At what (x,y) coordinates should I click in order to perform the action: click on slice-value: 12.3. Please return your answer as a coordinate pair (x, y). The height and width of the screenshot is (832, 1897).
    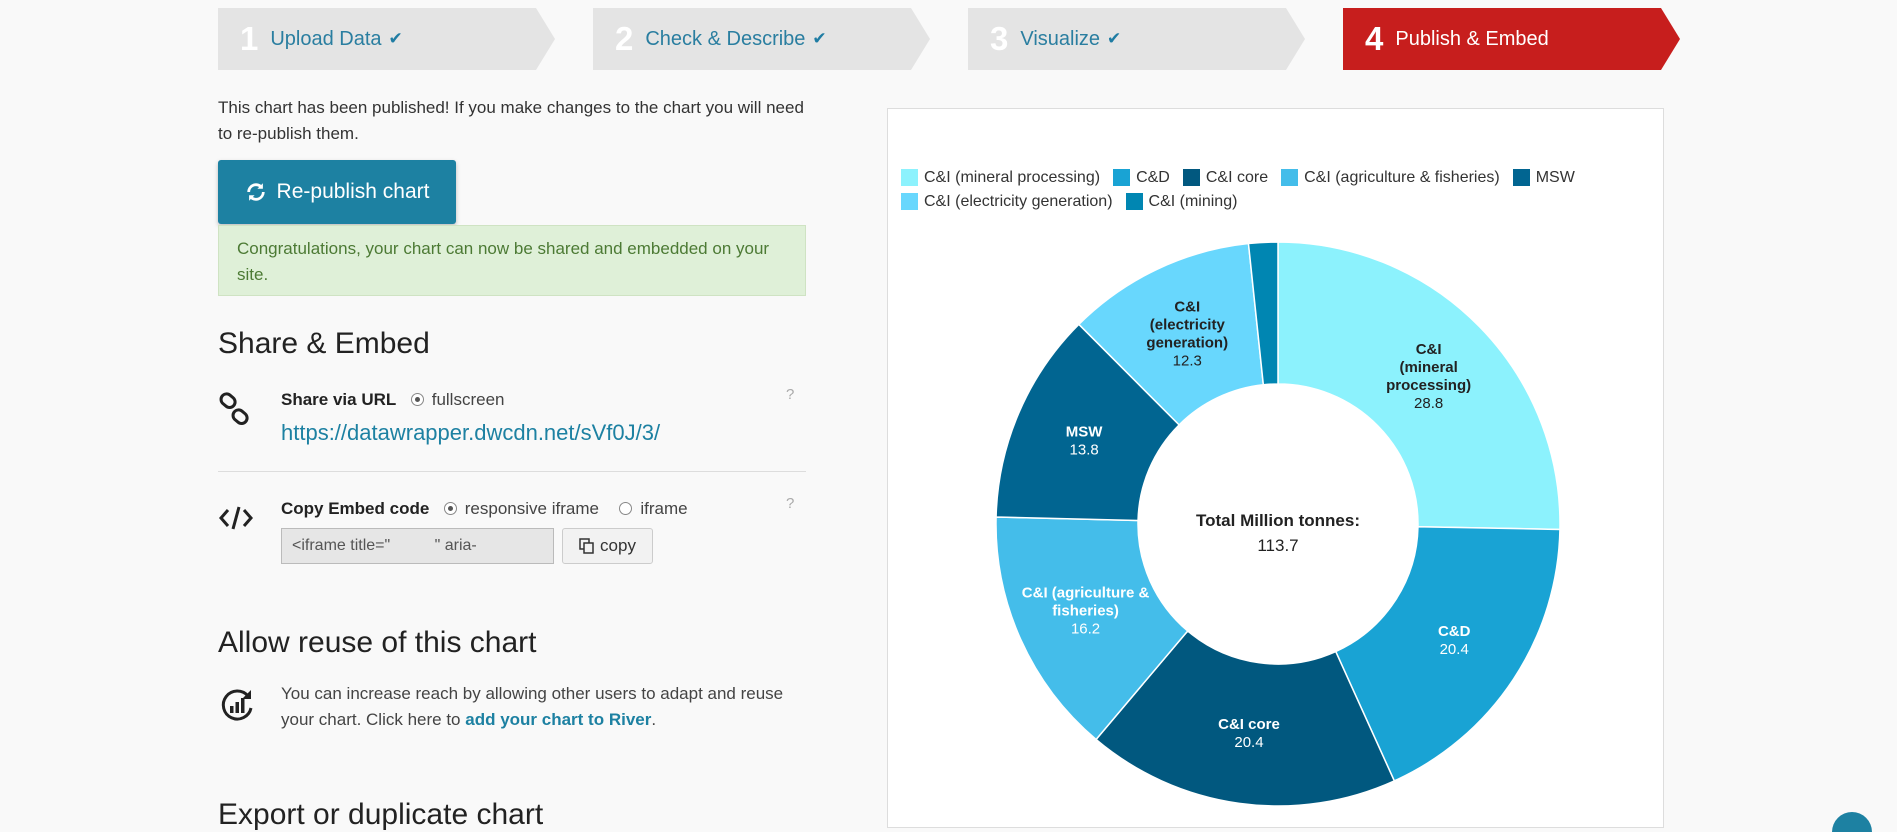
    Looking at the image, I should click on (1187, 361).